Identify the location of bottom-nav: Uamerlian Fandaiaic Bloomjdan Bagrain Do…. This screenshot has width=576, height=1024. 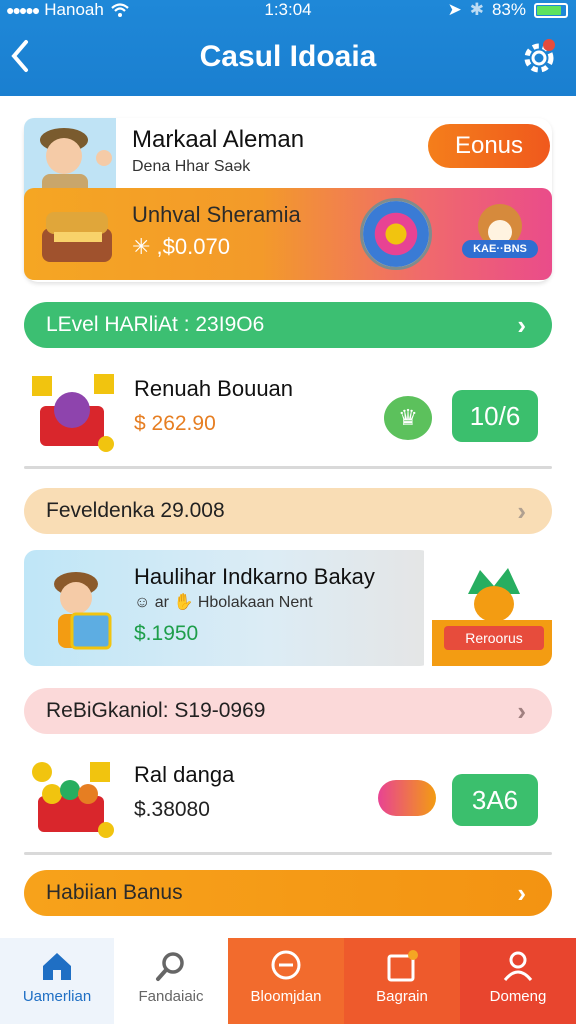
(288, 981).